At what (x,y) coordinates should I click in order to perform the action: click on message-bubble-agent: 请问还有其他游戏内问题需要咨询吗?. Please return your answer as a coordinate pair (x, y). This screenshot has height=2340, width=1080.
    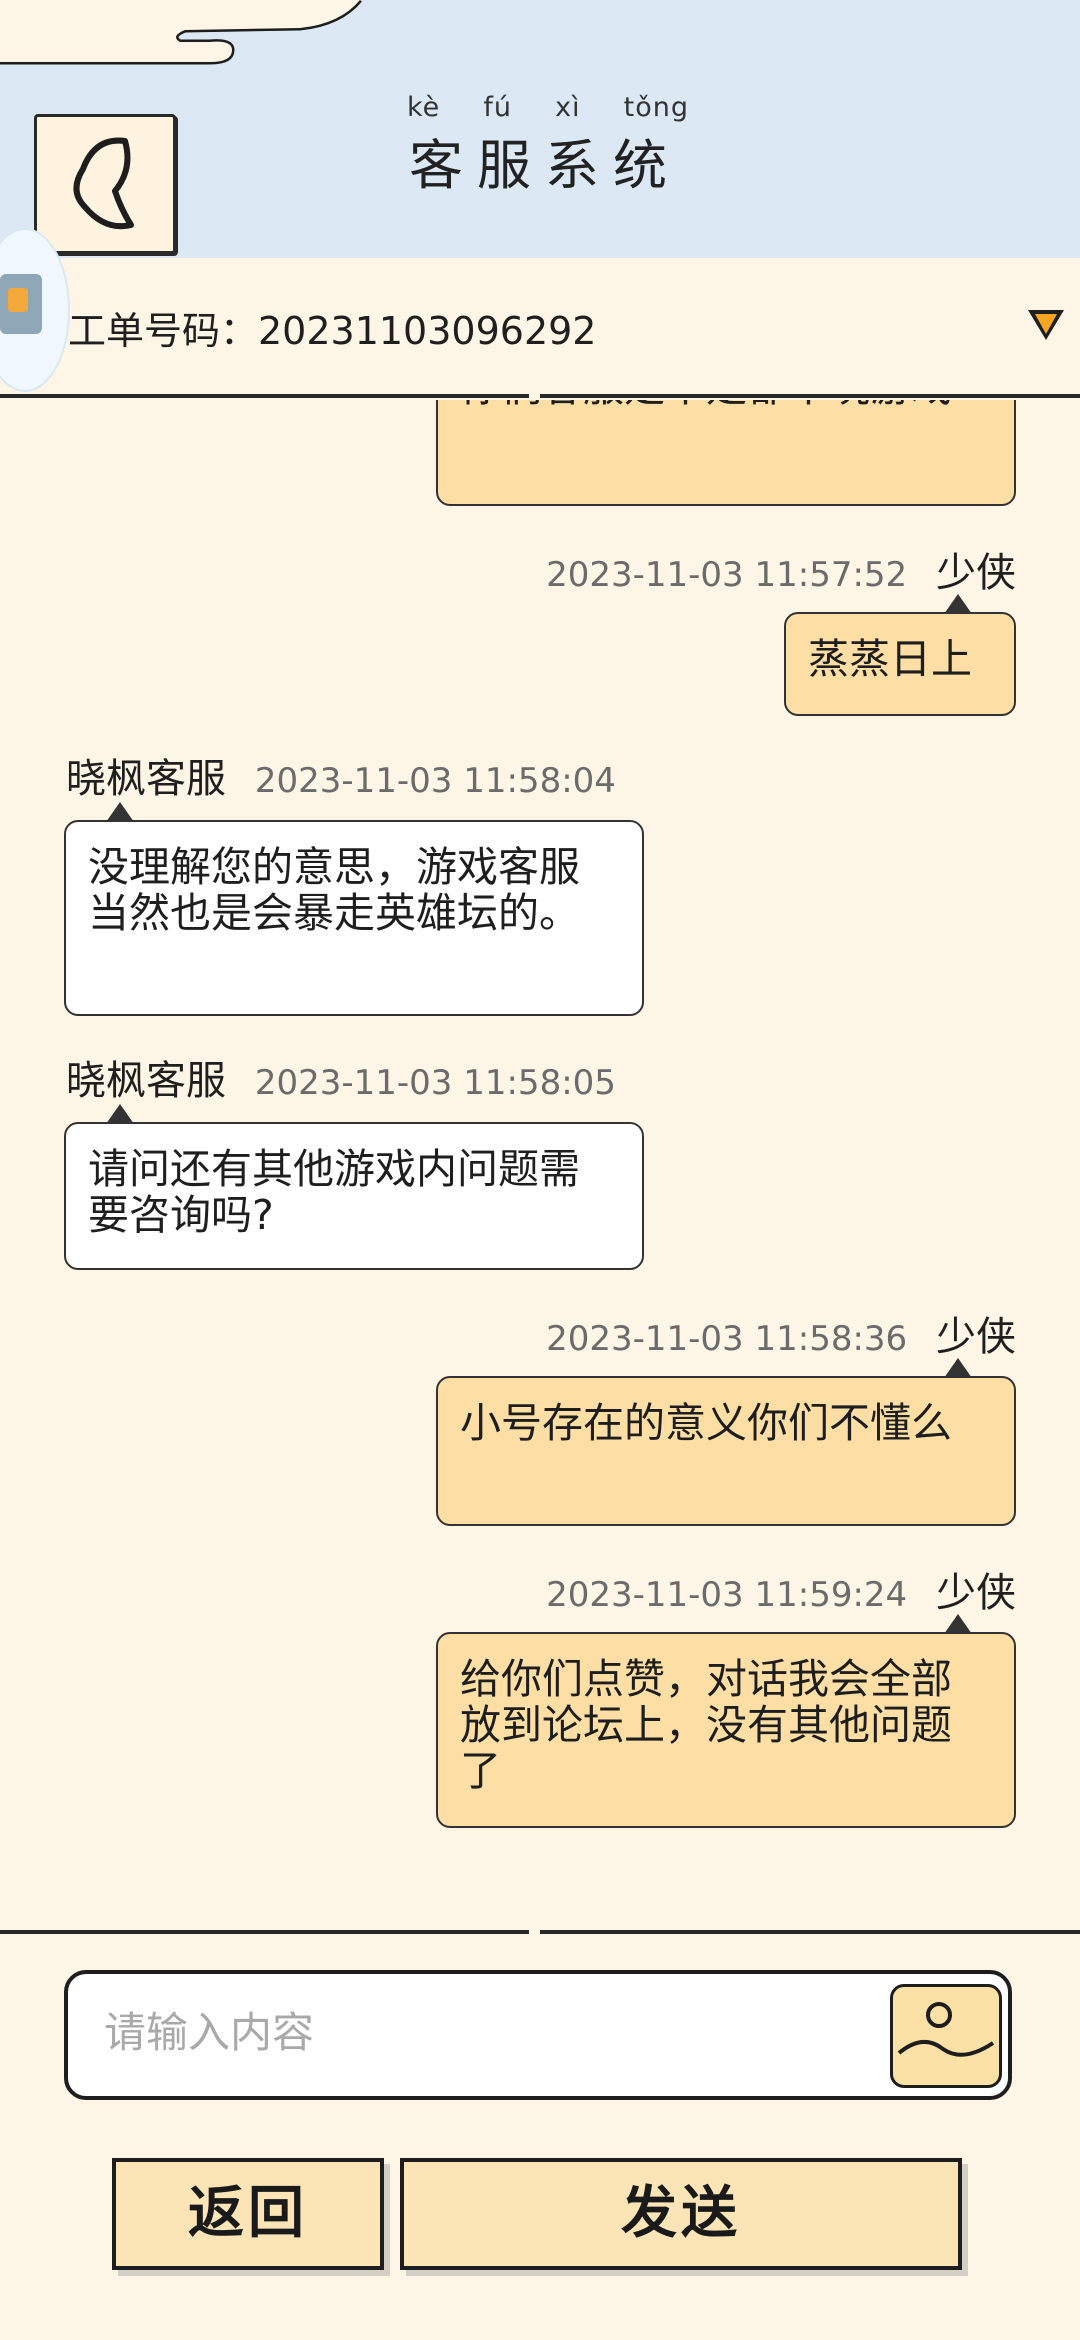
    Looking at the image, I should click on (354, 1187).